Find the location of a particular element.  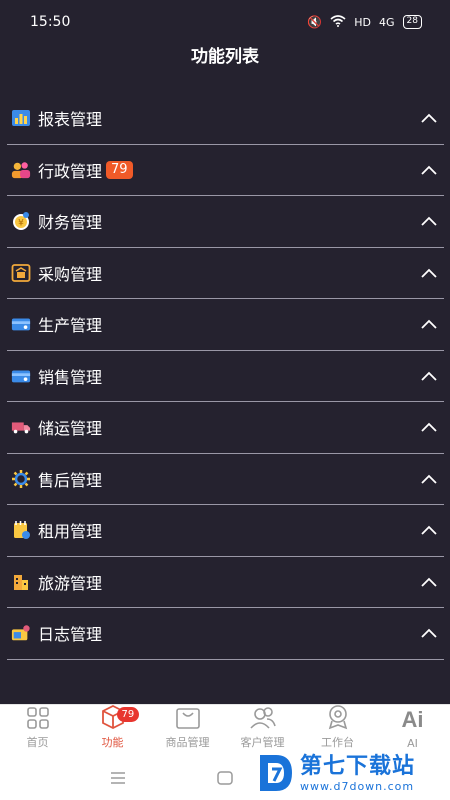

rental-note-icon is located at coordinates (21, 530).